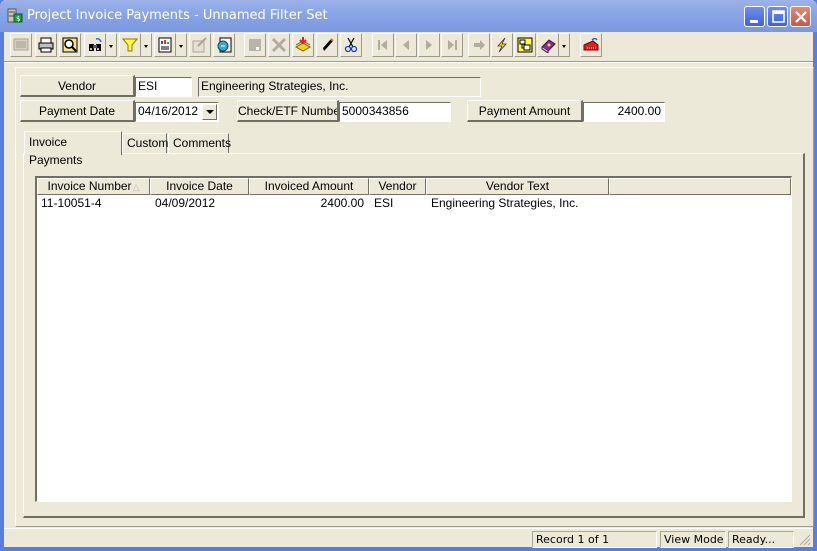 The width and height of the screenshot is (817, 551). Describe the element at coordinates (77, 111) in the screenshot. I see `payment-date-button: Payment Date` at that location.